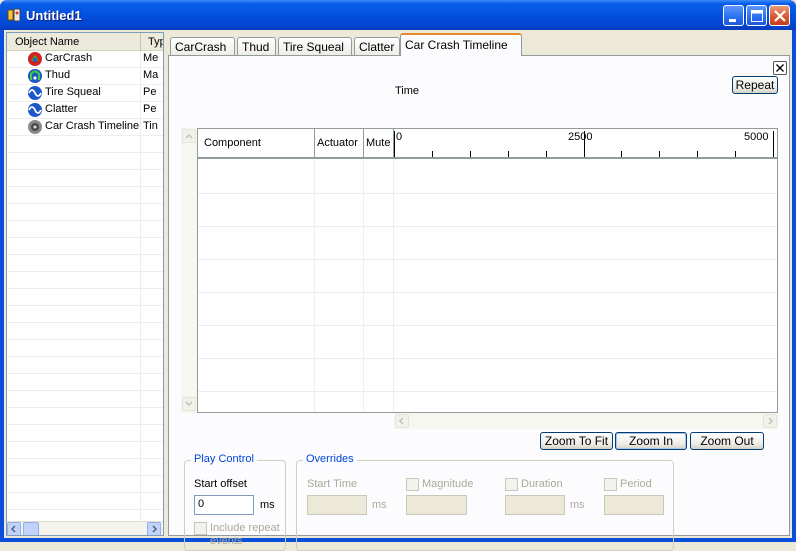 The image size is (796, 551). I want to click on timeline-icon, so click(35, 127).